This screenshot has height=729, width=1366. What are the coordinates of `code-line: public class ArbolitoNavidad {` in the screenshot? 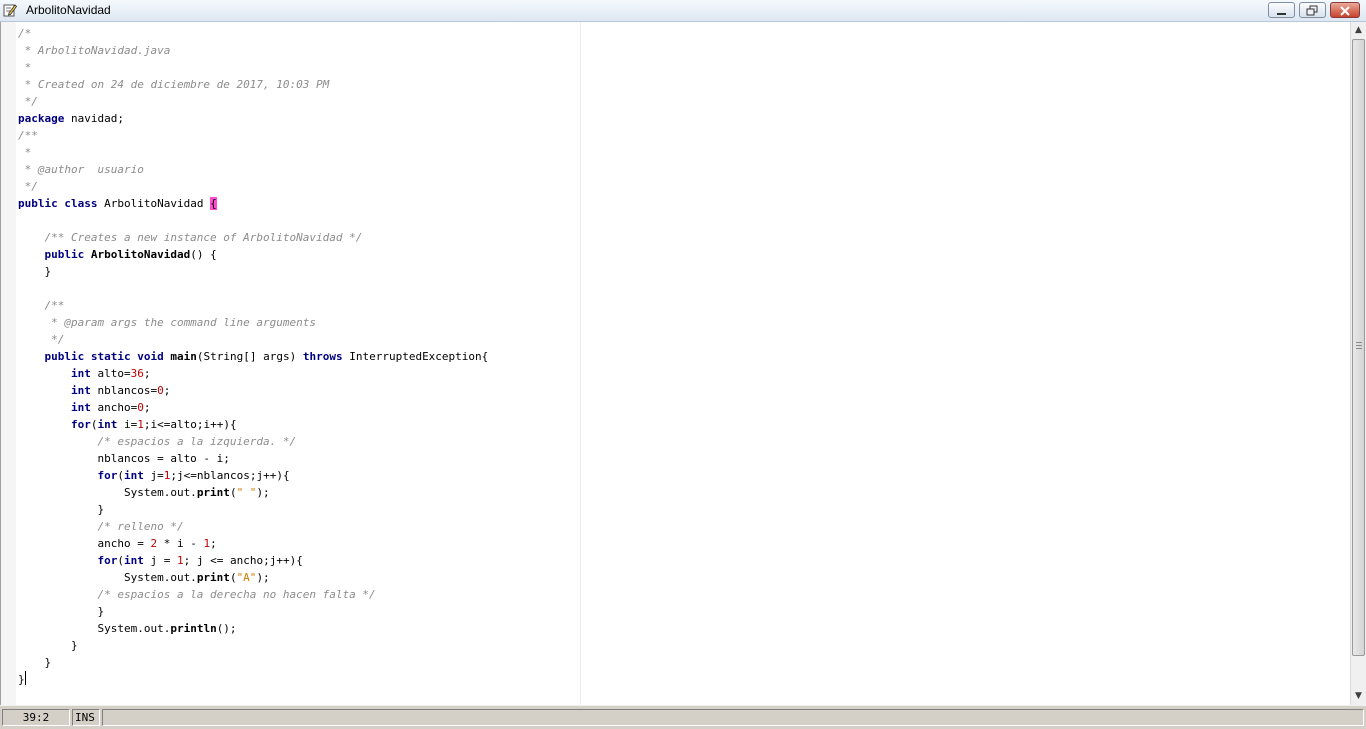 It's located at (253, 203).